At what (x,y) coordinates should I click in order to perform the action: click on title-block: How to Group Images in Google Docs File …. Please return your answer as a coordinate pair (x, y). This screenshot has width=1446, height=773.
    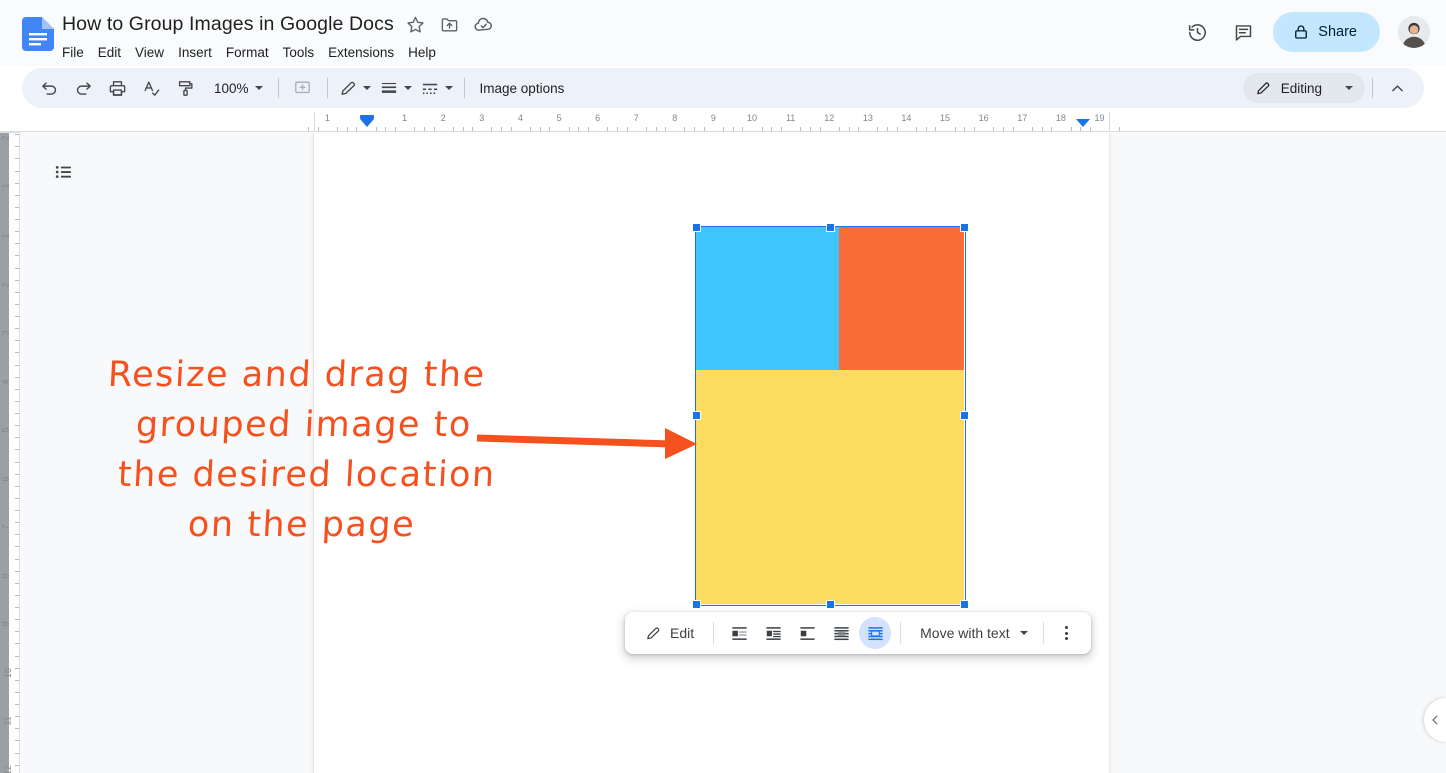
    Looking at the image, I should click on (279, 36).